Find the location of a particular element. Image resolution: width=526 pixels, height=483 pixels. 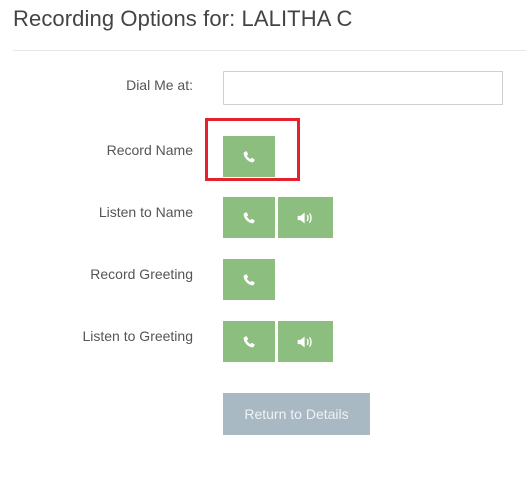

return-to-details-button: Return to Details is located at coordinates (296, 414).